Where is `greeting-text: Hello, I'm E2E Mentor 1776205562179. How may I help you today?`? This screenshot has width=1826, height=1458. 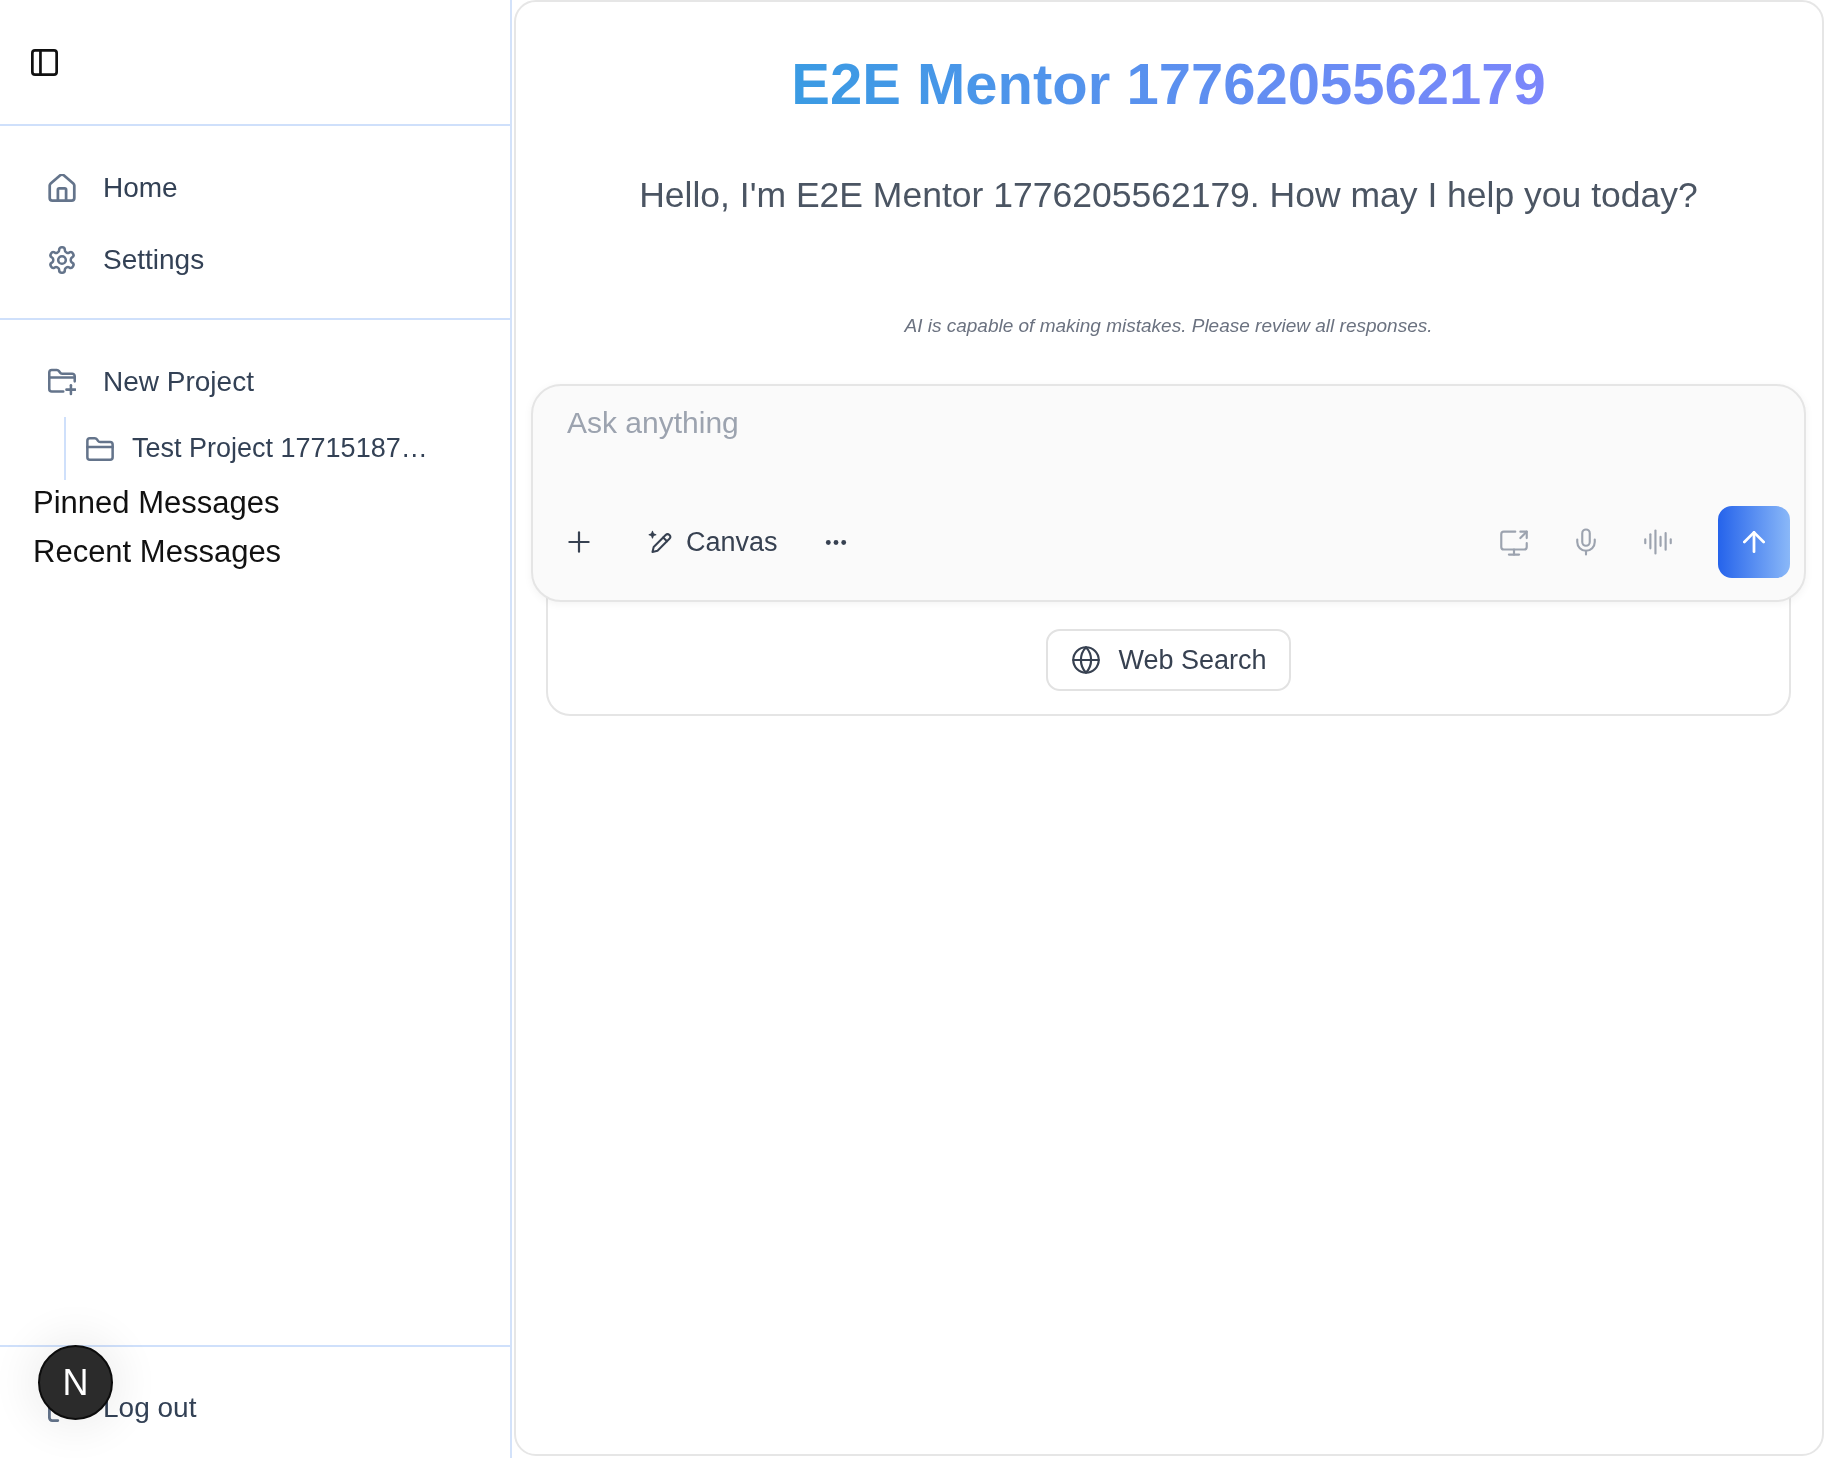
greeting-text: Hello, I'm E2E Mentor 1776205562179. How may I help you today? is located at coordinates (1168, 195).